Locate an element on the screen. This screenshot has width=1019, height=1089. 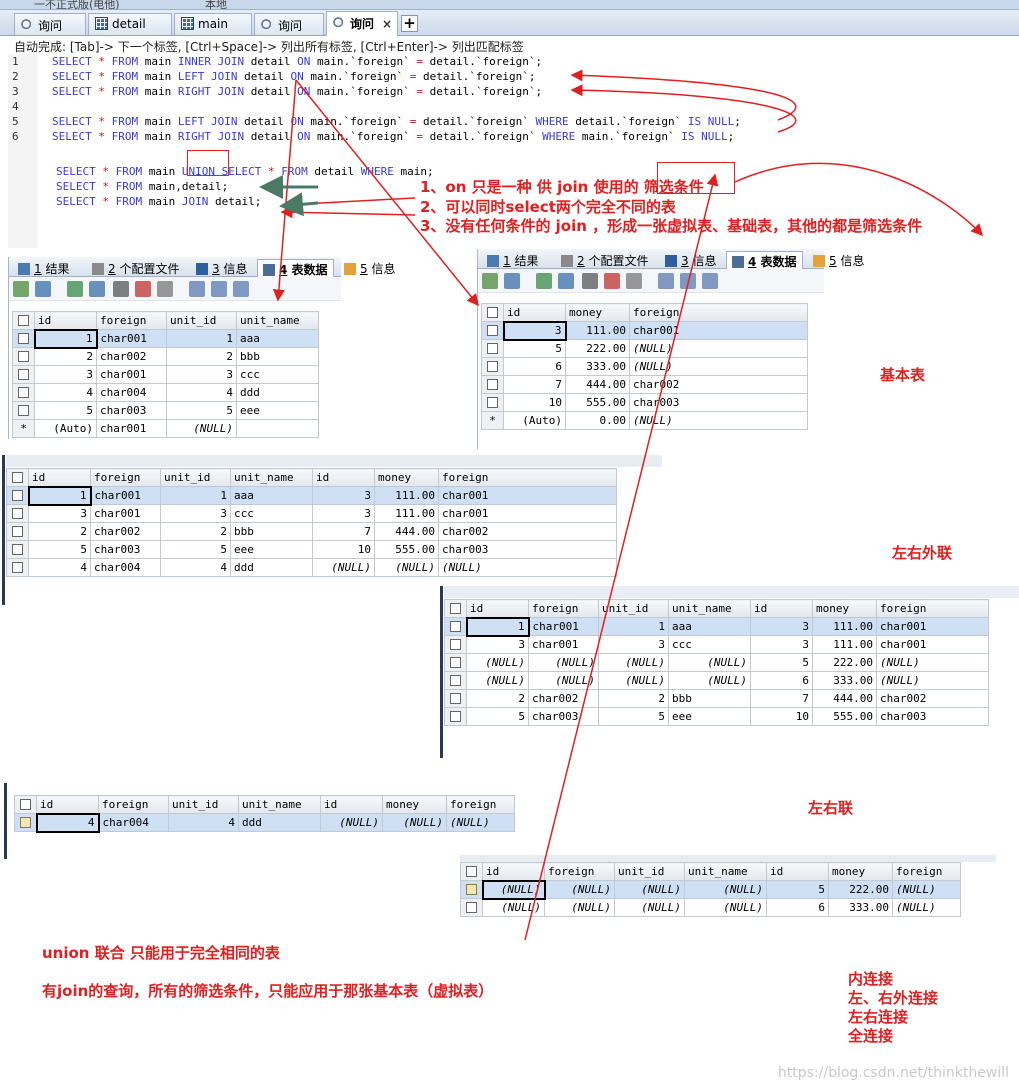
table-row: 1 char001 1 aaa 3 111.00 char001 is located at coordinates (311, 495).